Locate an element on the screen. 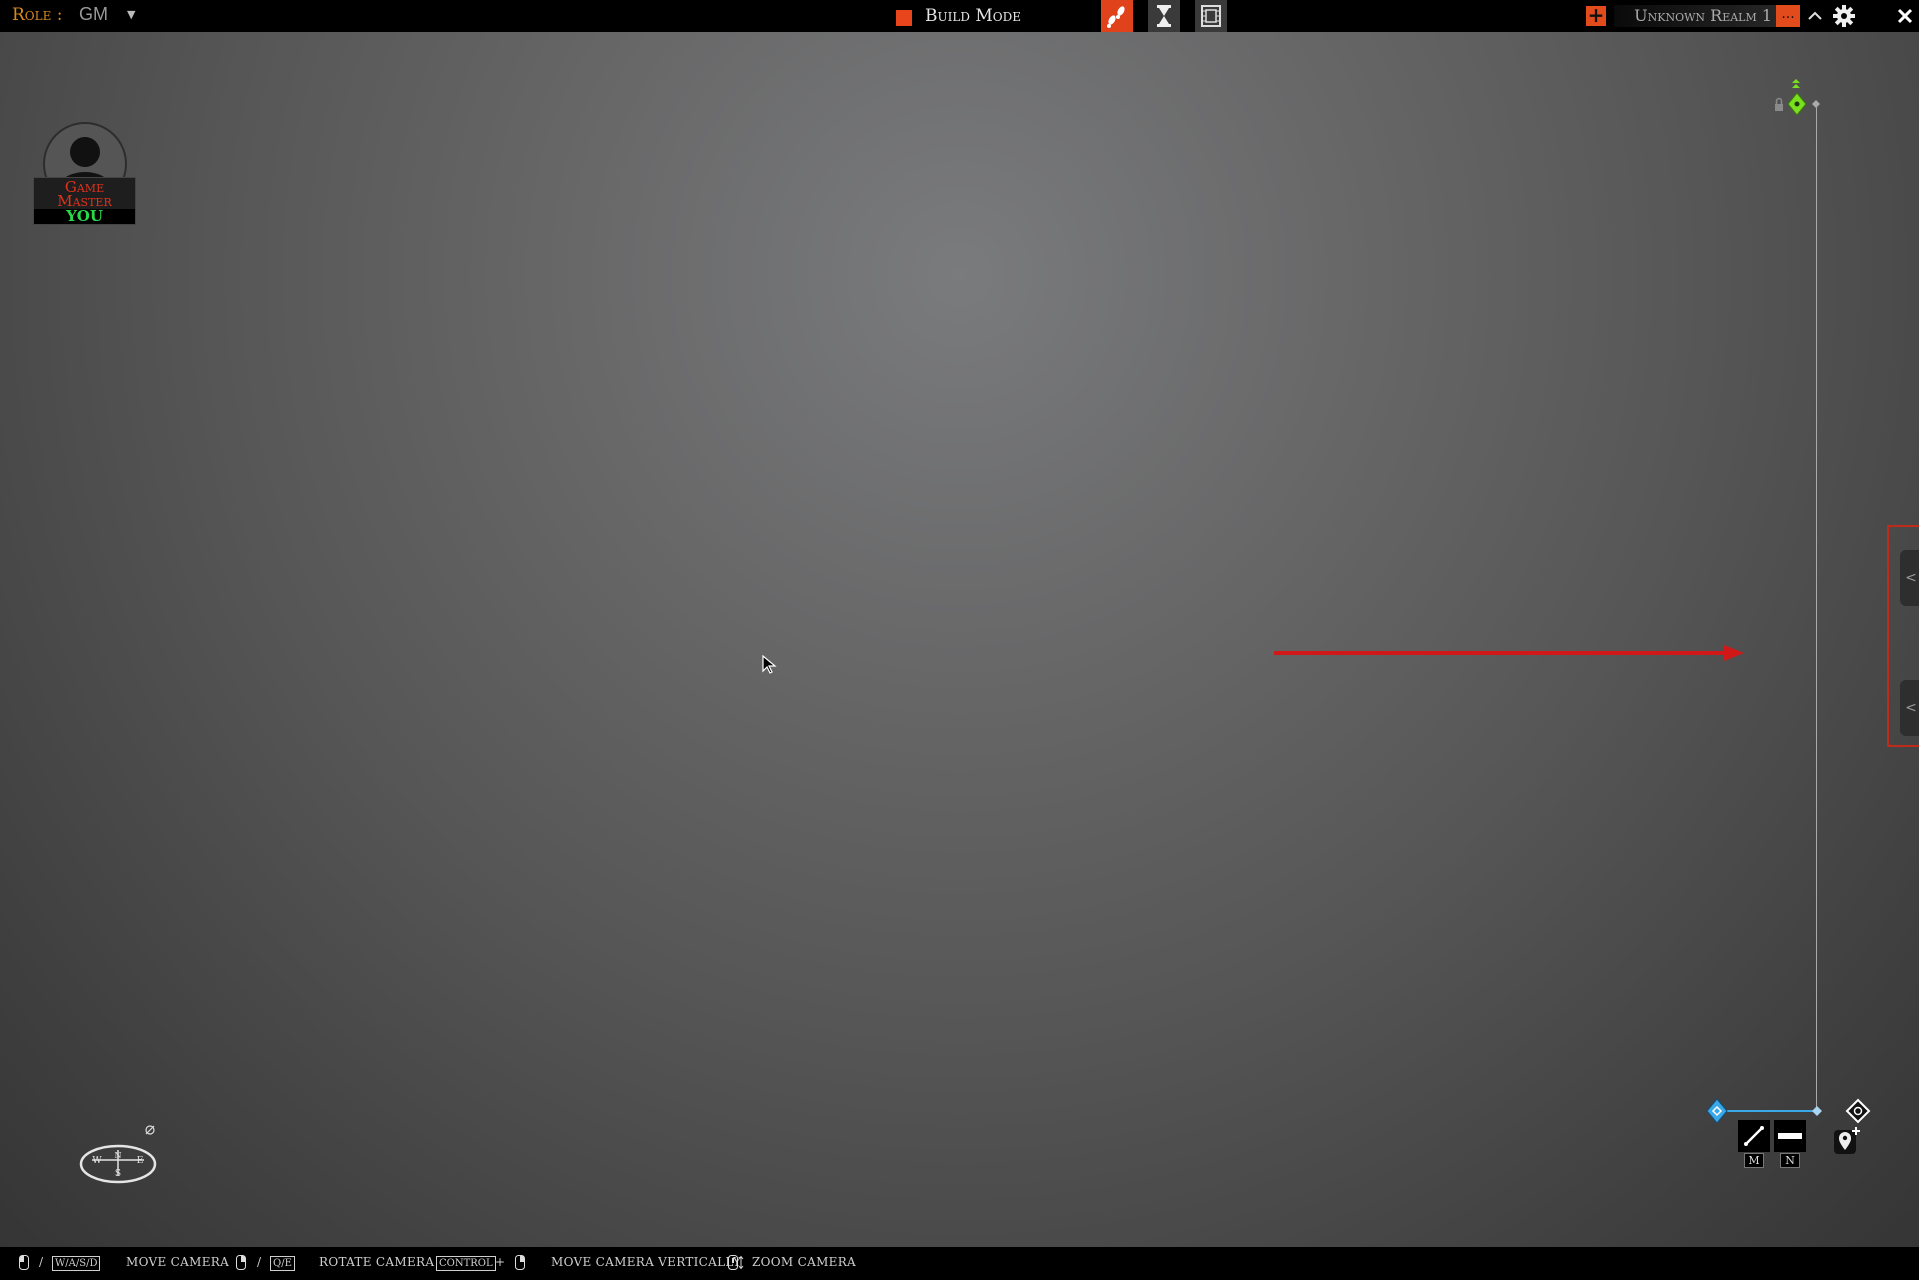 Image resolution: width=1919 pixels, height=1280 pixels. add-marker-button is located at coordinates (1847, 1141).